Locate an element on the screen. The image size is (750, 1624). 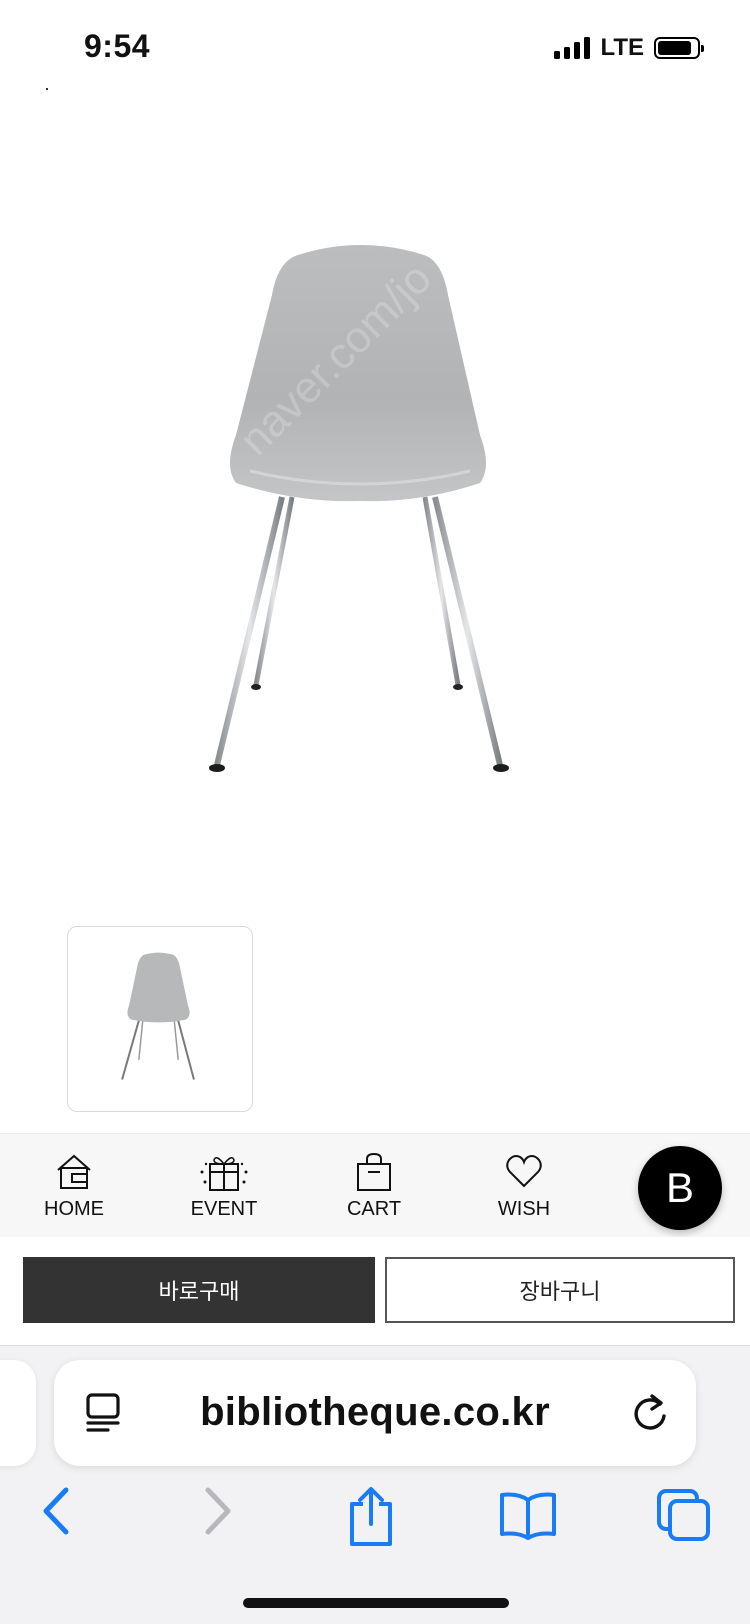
gift-icon is located at coordinates (224, 1174).